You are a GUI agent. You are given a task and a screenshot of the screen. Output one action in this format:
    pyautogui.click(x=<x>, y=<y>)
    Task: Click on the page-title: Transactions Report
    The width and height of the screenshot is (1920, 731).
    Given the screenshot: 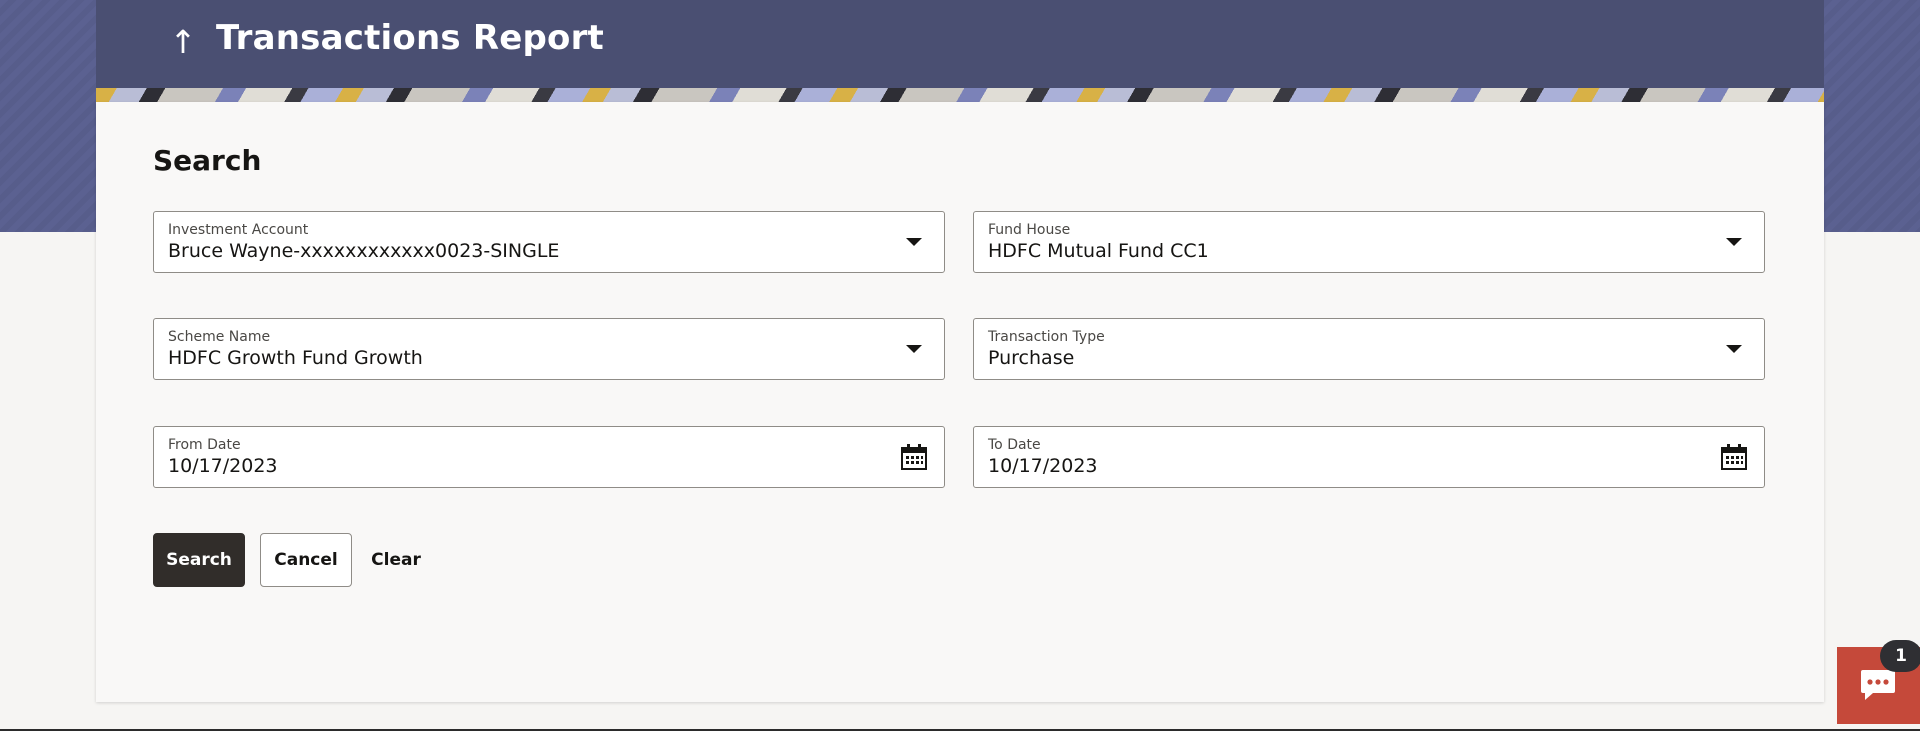 What is the action you would take?
    pyautogui.click(x=410, y=38)
    